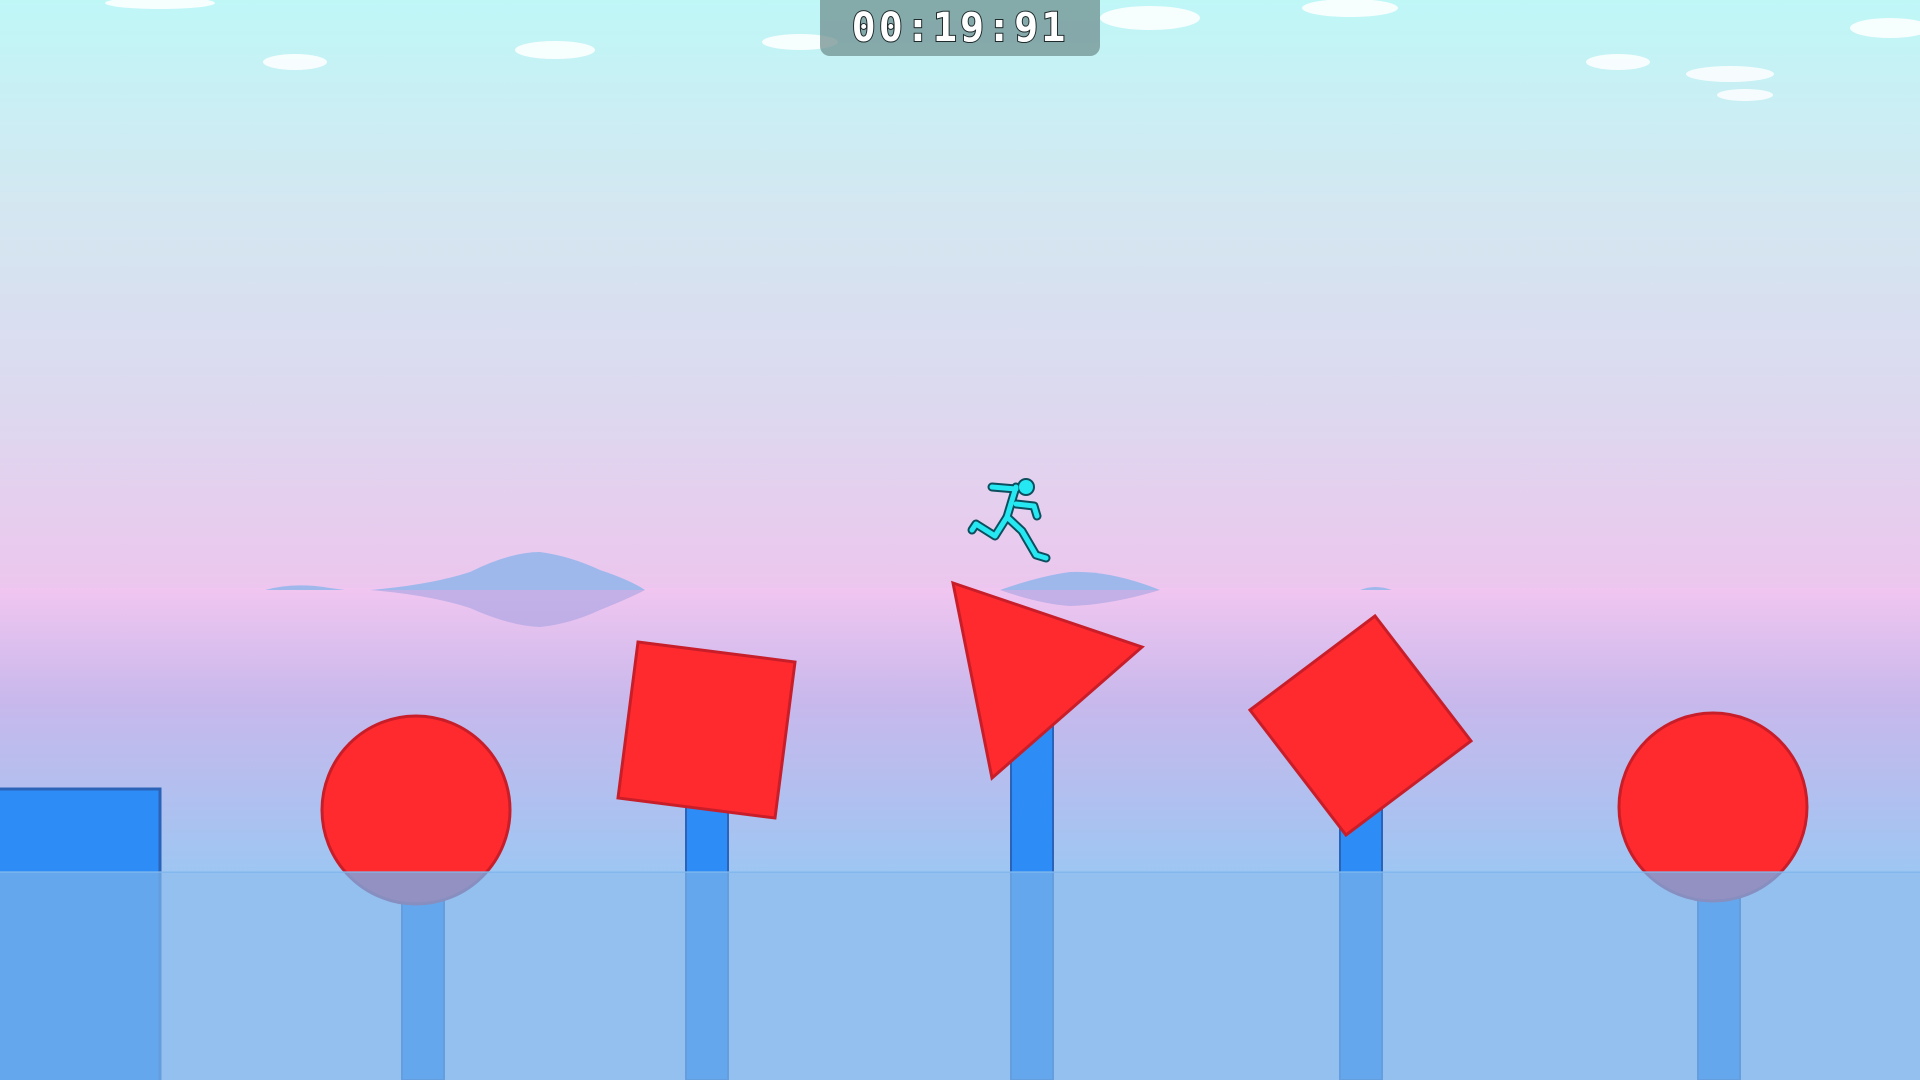 The height and width of the screenshot is (1080, 1920). What do you see at coordinates (706, 730) in the screenshot?
I see `red-square-obstacle` at bounding box center [706, 730].